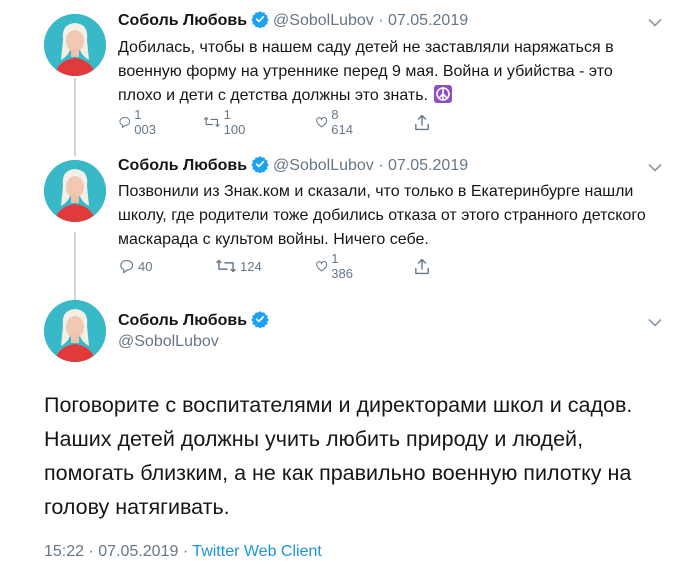  Describe the element at coordinates (342, 122) in the screenshot. I see `like-count: 8 614` at that location.